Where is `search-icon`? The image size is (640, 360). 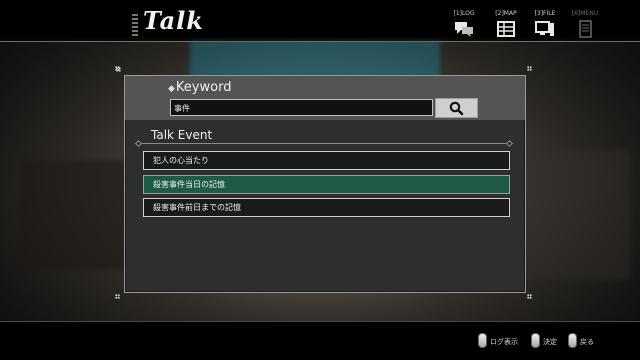 search-icon is located at coordinates (456, 108).